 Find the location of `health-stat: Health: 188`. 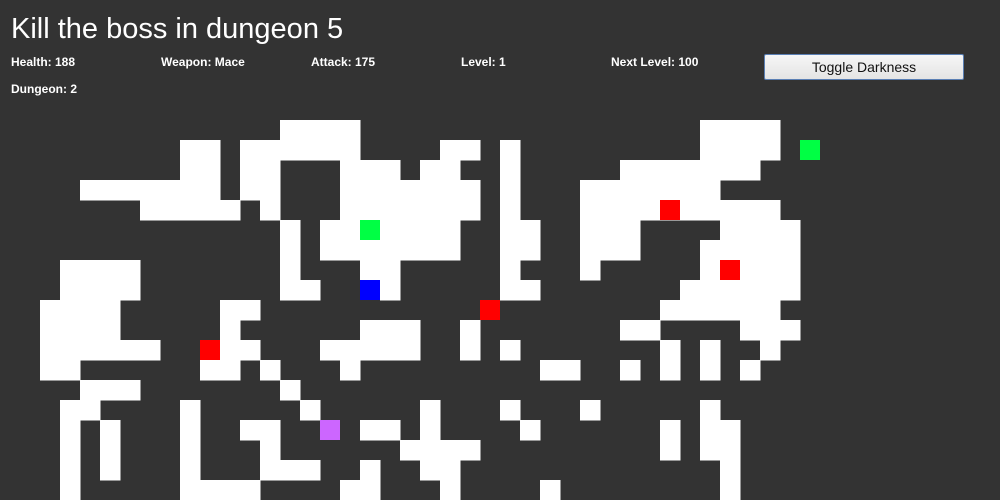

health-stat: Health: 188 is located at coordinates (43, 62).